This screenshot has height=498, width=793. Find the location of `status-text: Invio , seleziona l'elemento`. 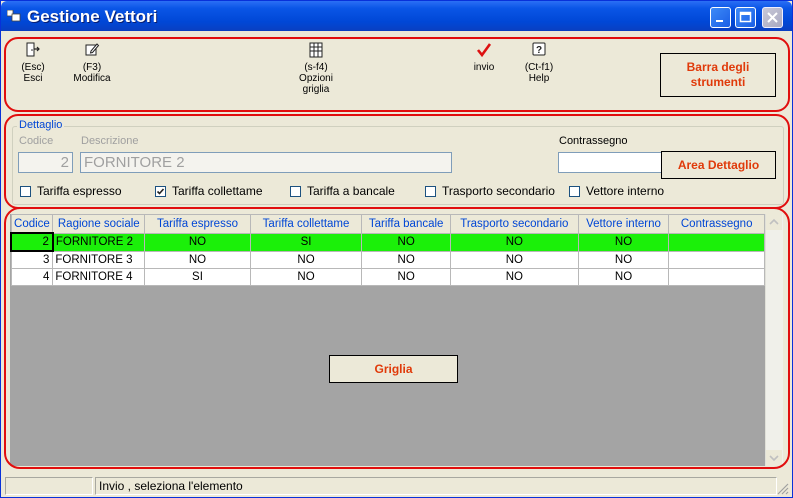

status-text: Invio , seleziona l'elemento is located at coordinates (436, 486).